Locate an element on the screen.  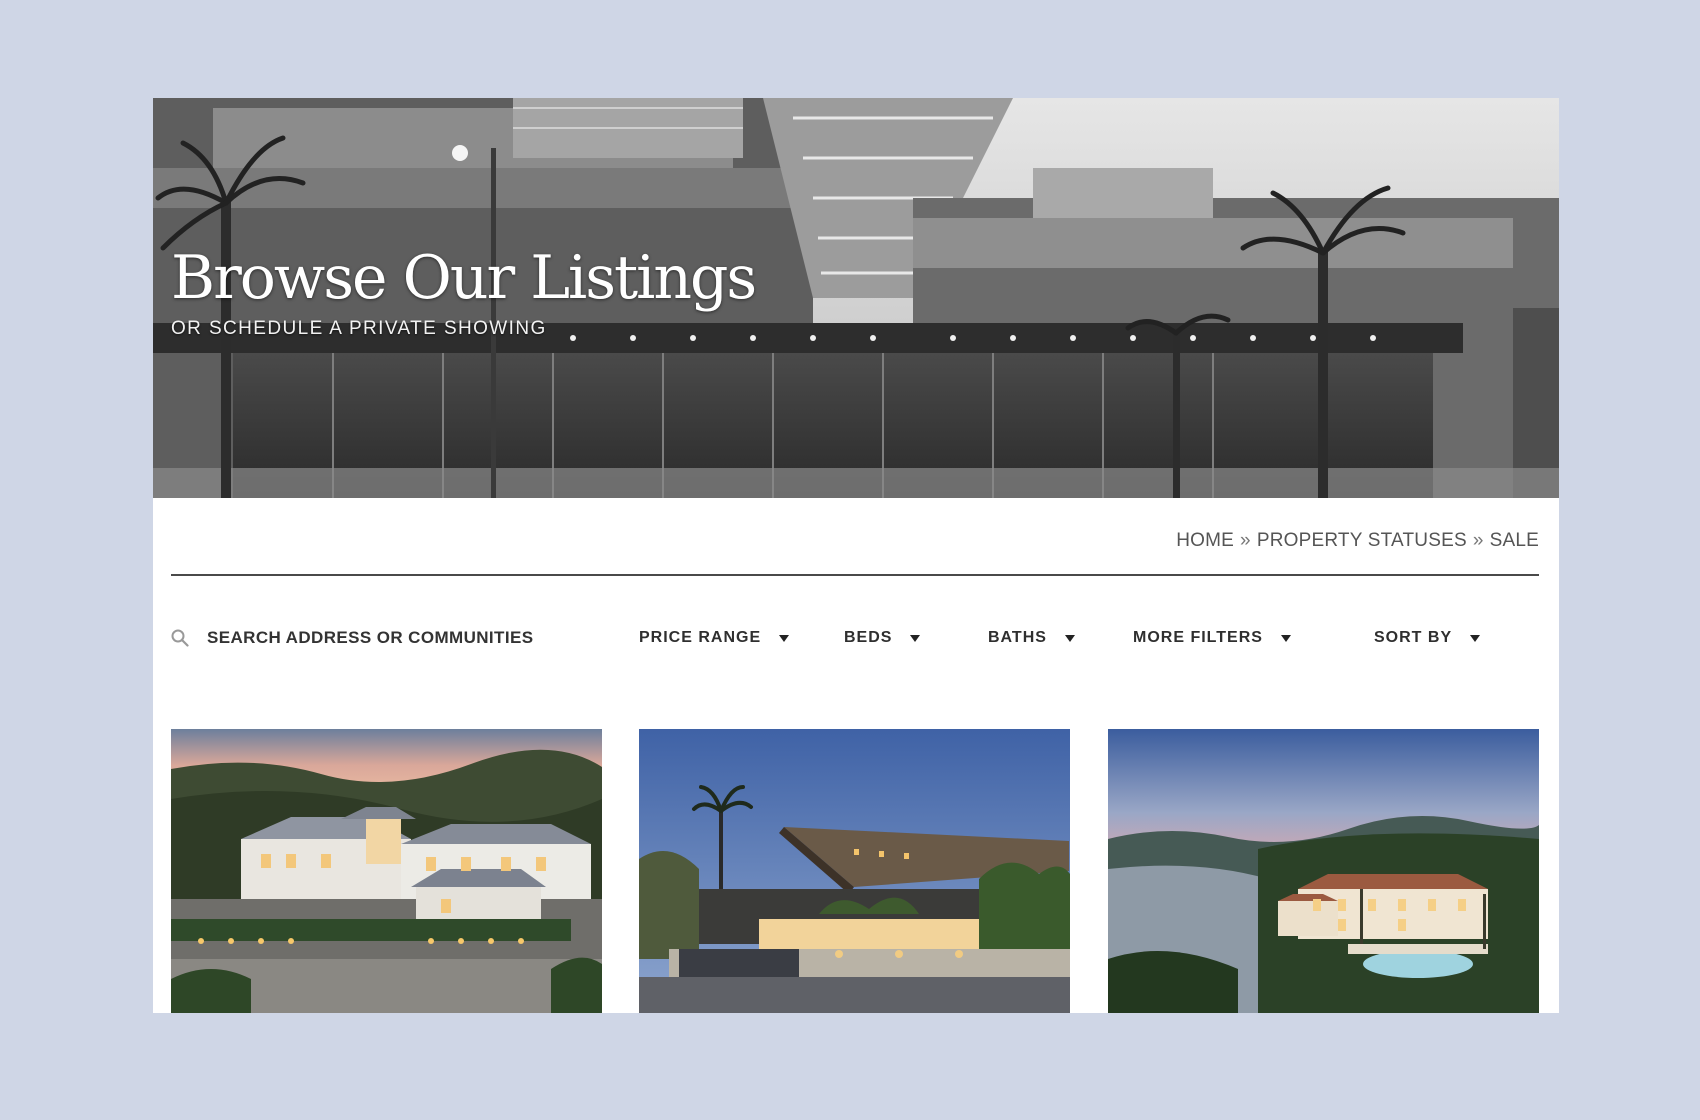
more-filters-dropdown: MORE FILTERS is located at coordinates (1212, 638).